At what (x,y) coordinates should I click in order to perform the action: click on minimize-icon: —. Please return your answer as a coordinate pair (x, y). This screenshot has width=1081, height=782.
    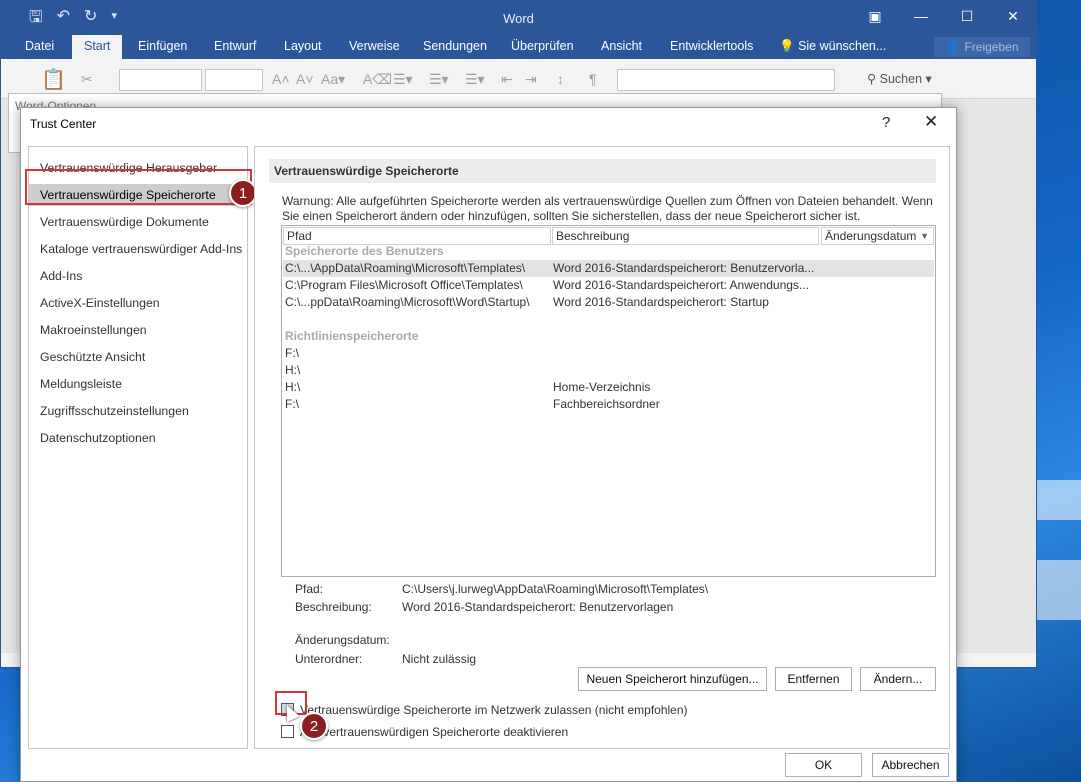
    Looking at the image, I should click on (921, 16).